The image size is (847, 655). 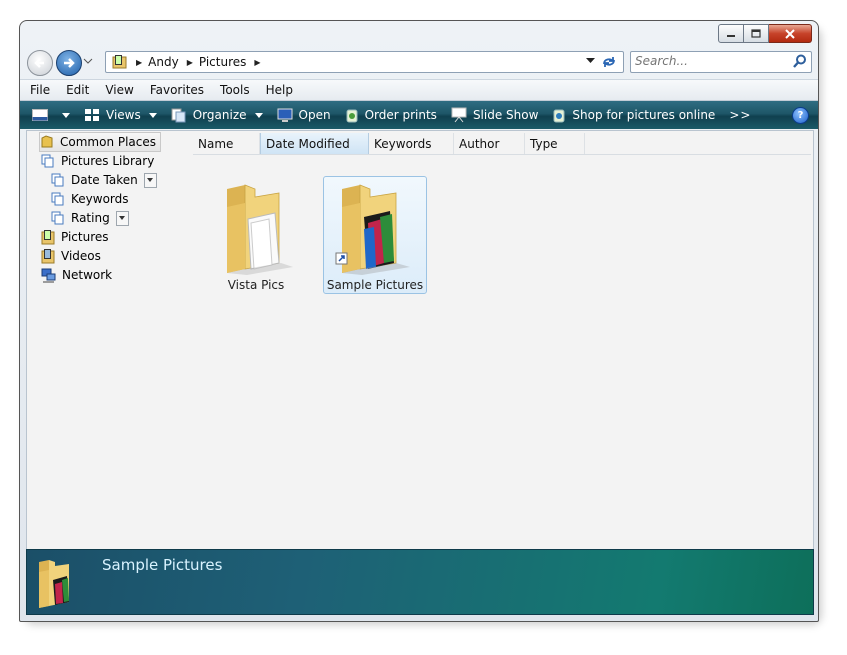 I want to click on breadcrumb-pictures: Pictures, so click(x=223, y=62).